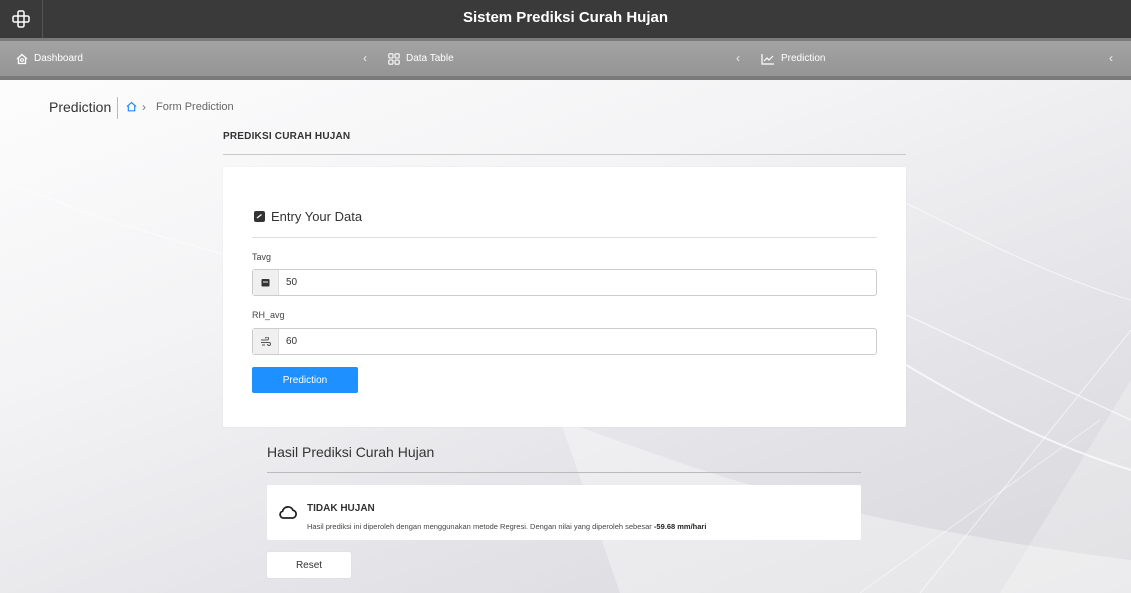 Image resolution: width=1131 pixels, height=593 pixels. What do you see at coordinates (565, 59) in the screenshot?
I see `nav-bar: Dashboard ‹ Data Table ‹ Prediction ‹` at bounding box center [565, 59].